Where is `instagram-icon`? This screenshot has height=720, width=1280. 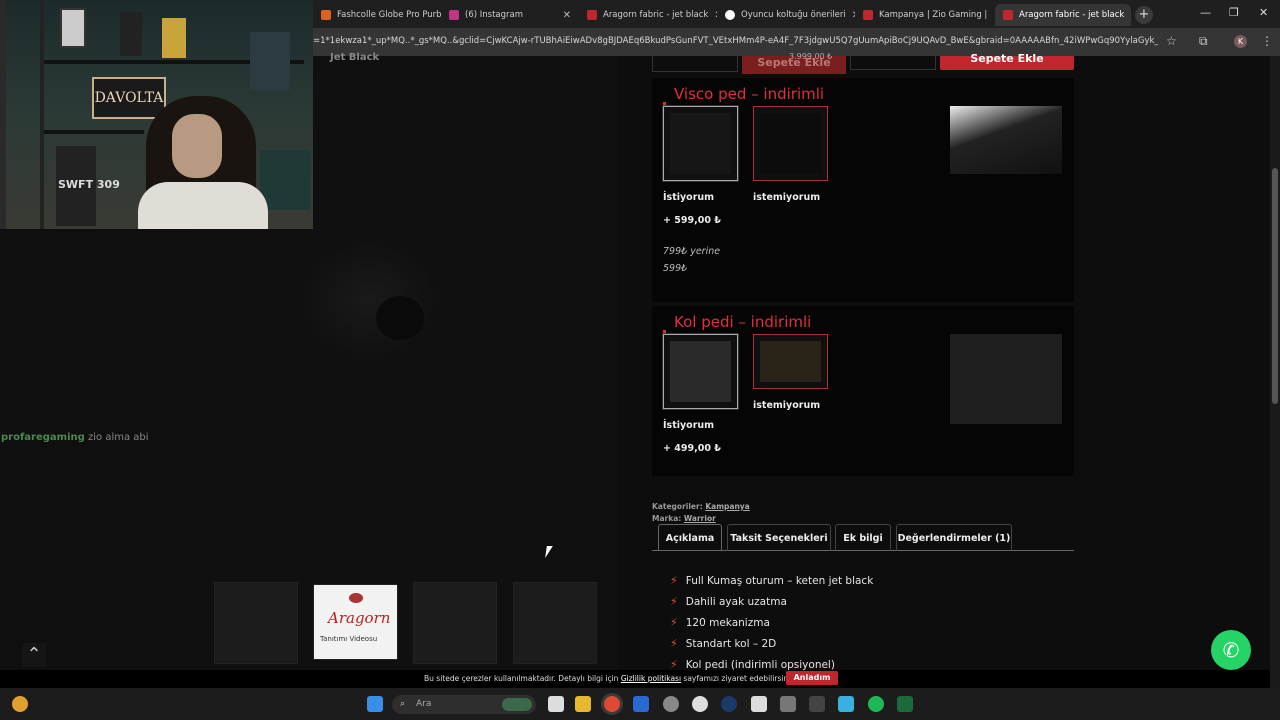
instagram-icon is located at coordinates (454, 15).